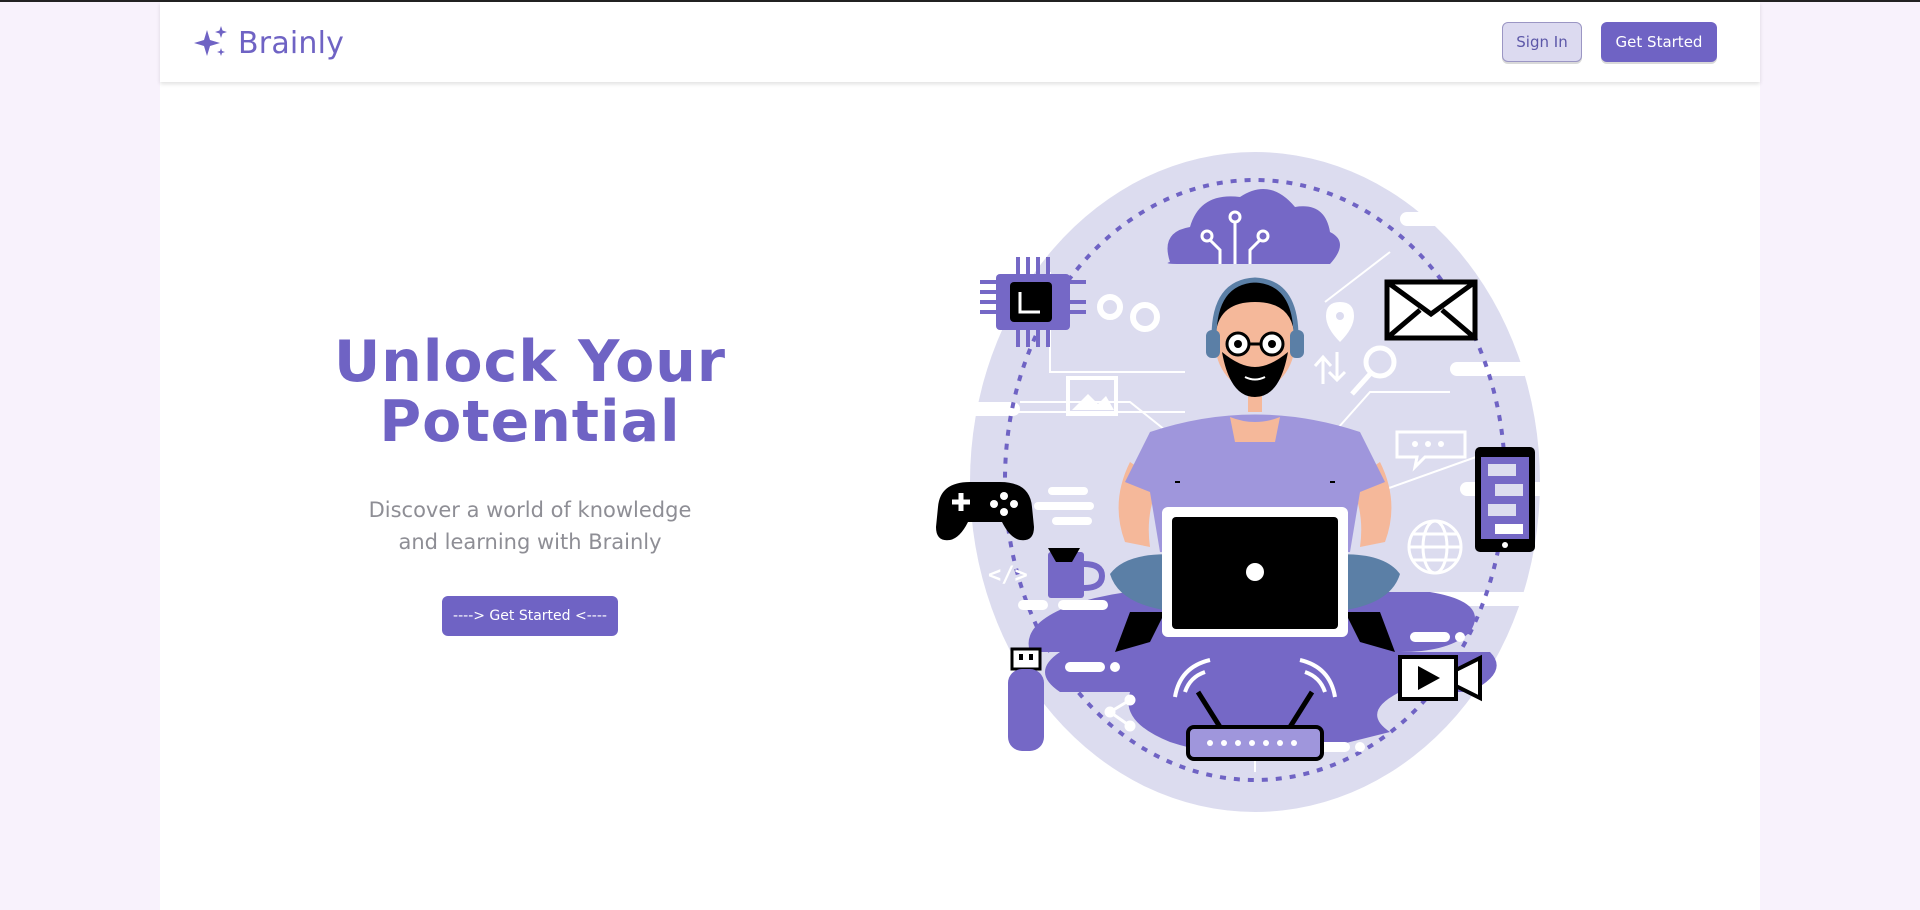 The width and height of the screenshot is (1920, 910). I want to click on envelope-icon, so click(1431, 310).